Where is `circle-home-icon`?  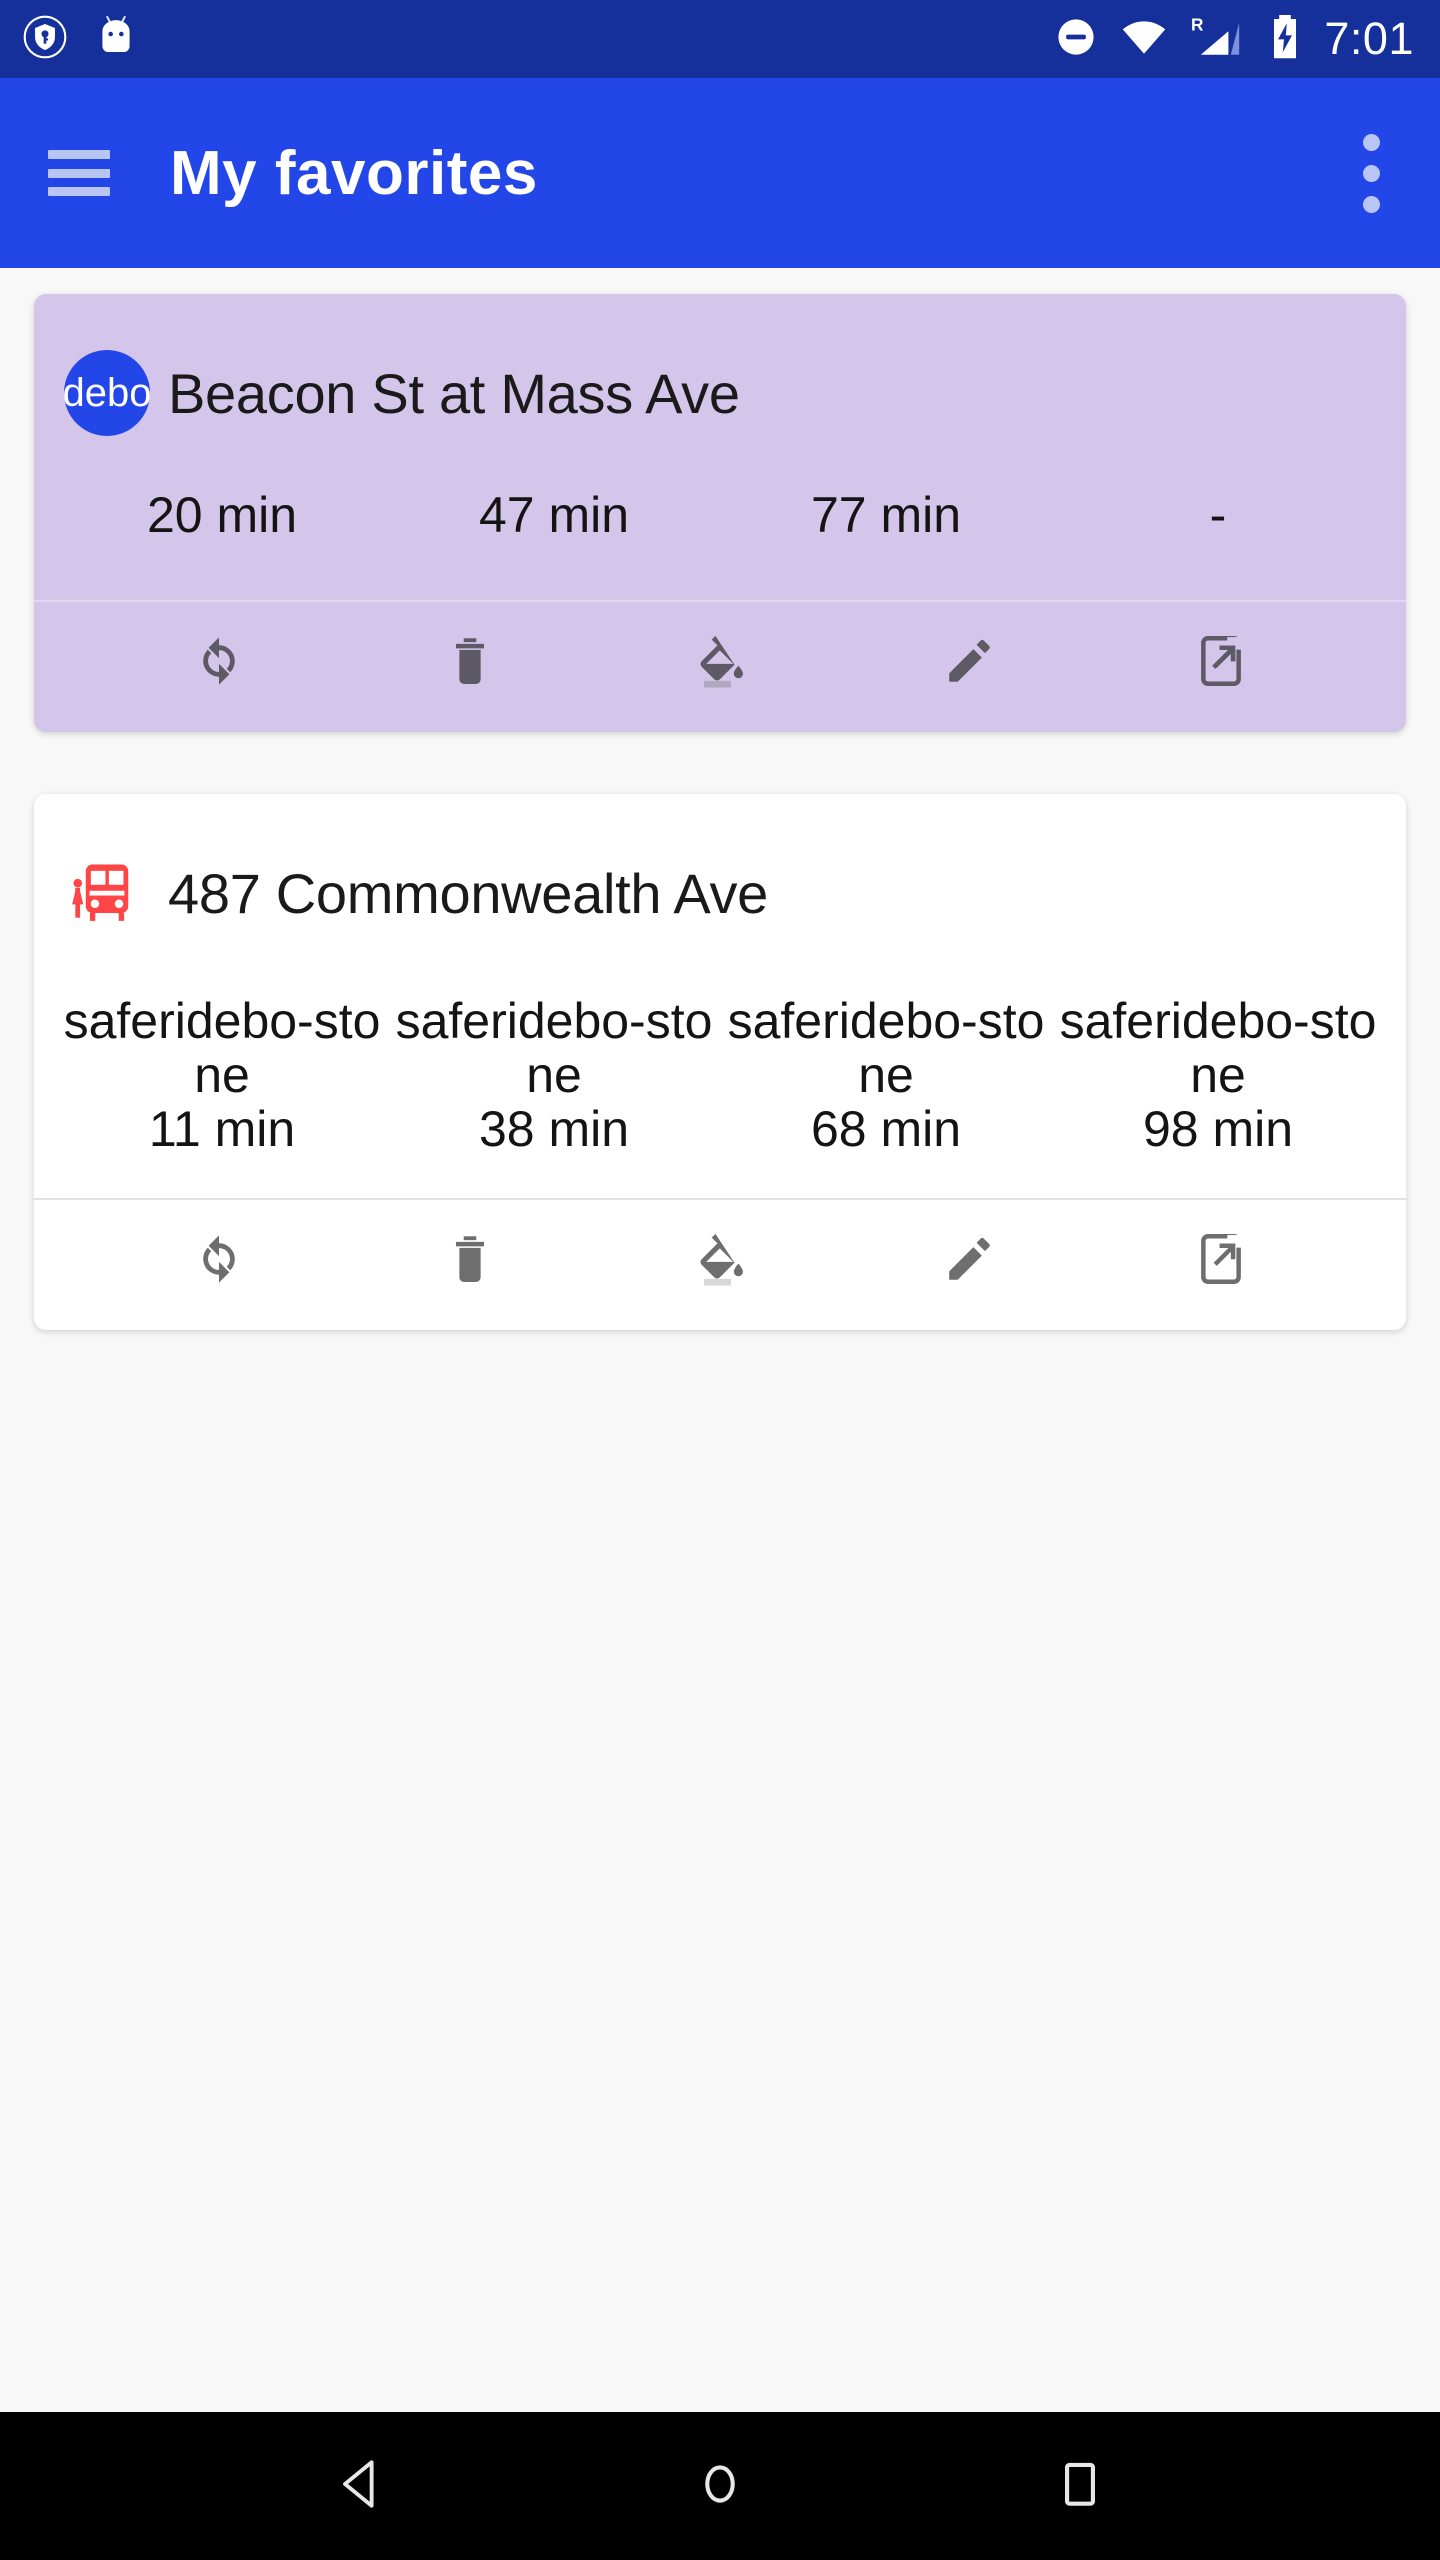 circle-home-icon is located at coordinates (720, 2486).